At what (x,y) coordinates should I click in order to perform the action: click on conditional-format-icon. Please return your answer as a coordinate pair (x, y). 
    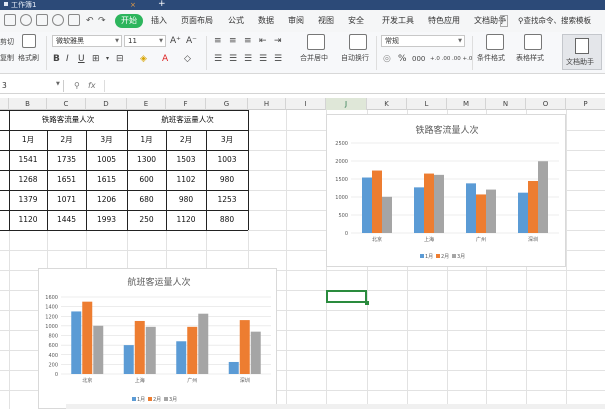
    Looking at the image, I should click on (495, 42).